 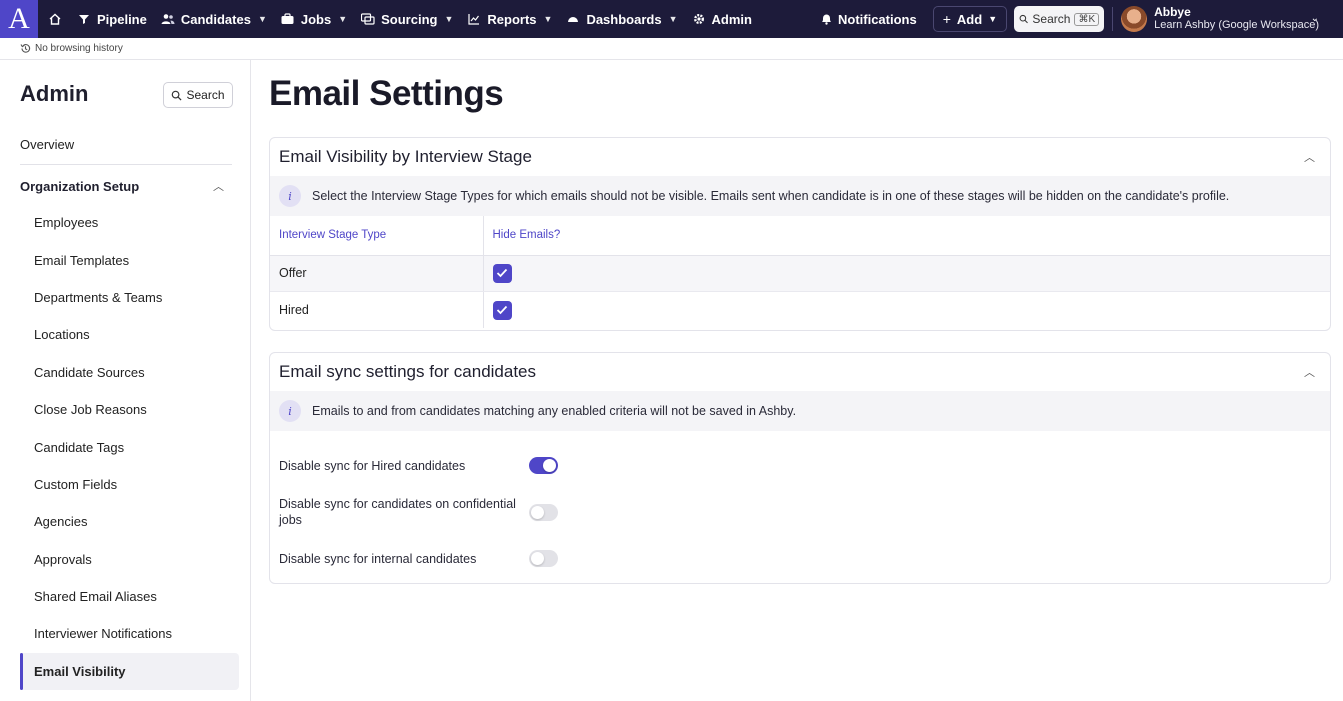 I want to click on nav-reports-label: Reports, so click(x=512, y=19).